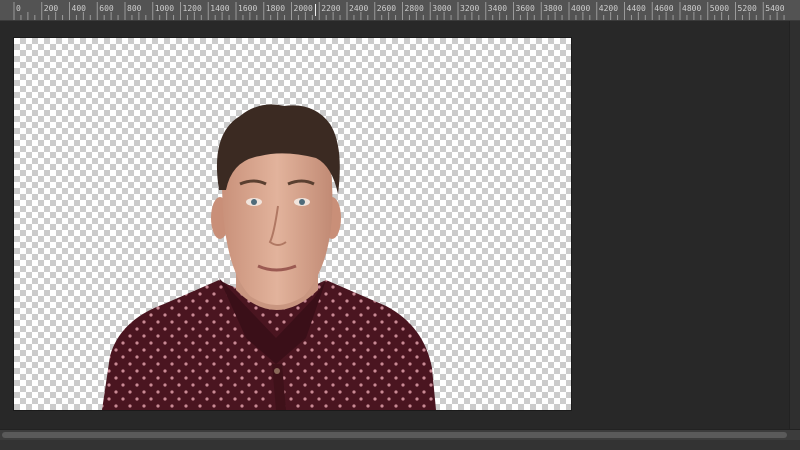  I want to click on horizontal-scroll-thumb, so click(394, 435).